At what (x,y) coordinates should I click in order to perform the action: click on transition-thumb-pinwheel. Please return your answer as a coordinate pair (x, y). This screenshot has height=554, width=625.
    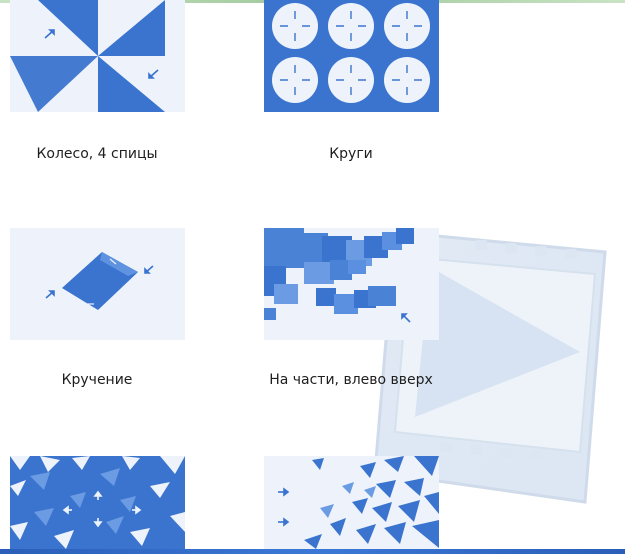
    Looking at the image, I should click on (97, 56).